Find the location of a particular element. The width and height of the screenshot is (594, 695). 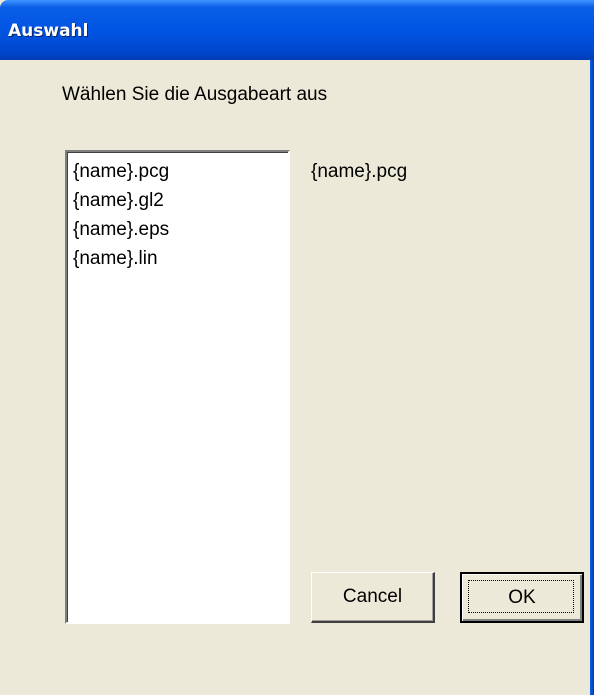

list-item: {name}.eps is located at coordinates (180, 229).